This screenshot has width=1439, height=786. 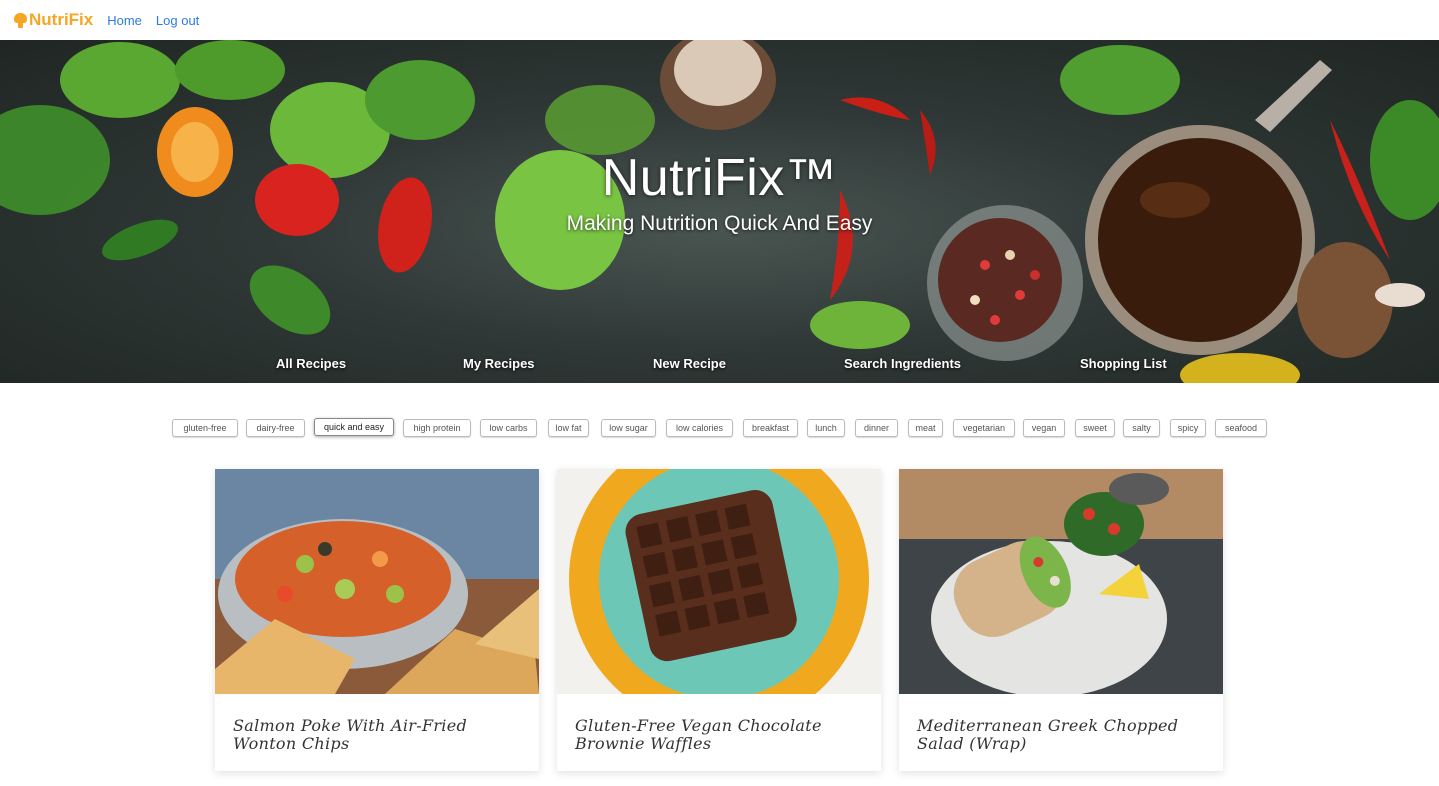 I want to click on tag-button: low fat, so click(x=568, y=428).